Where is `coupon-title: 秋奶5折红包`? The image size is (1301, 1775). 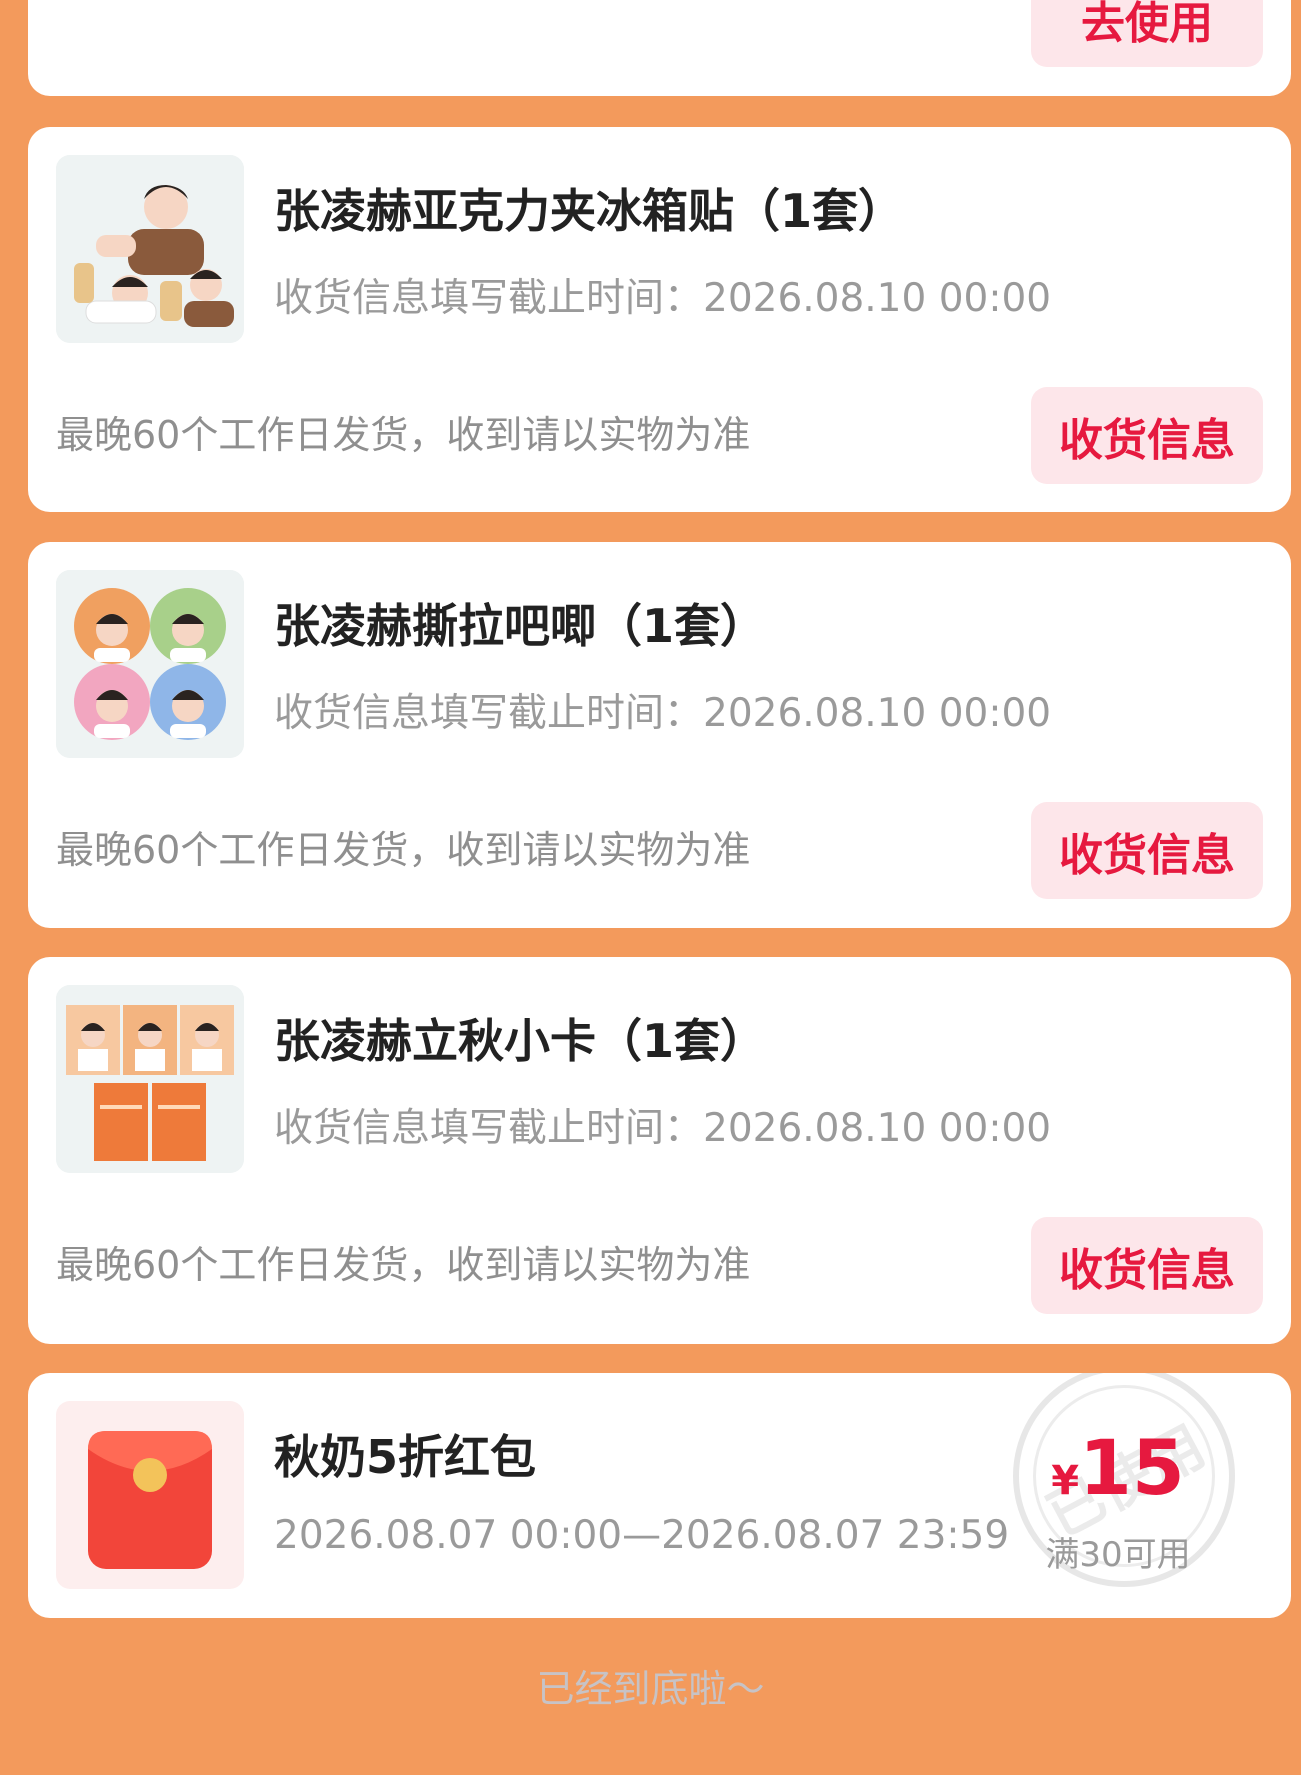
coupon-title: 秋奶5折红包 is located at coordinates (405, 1457).